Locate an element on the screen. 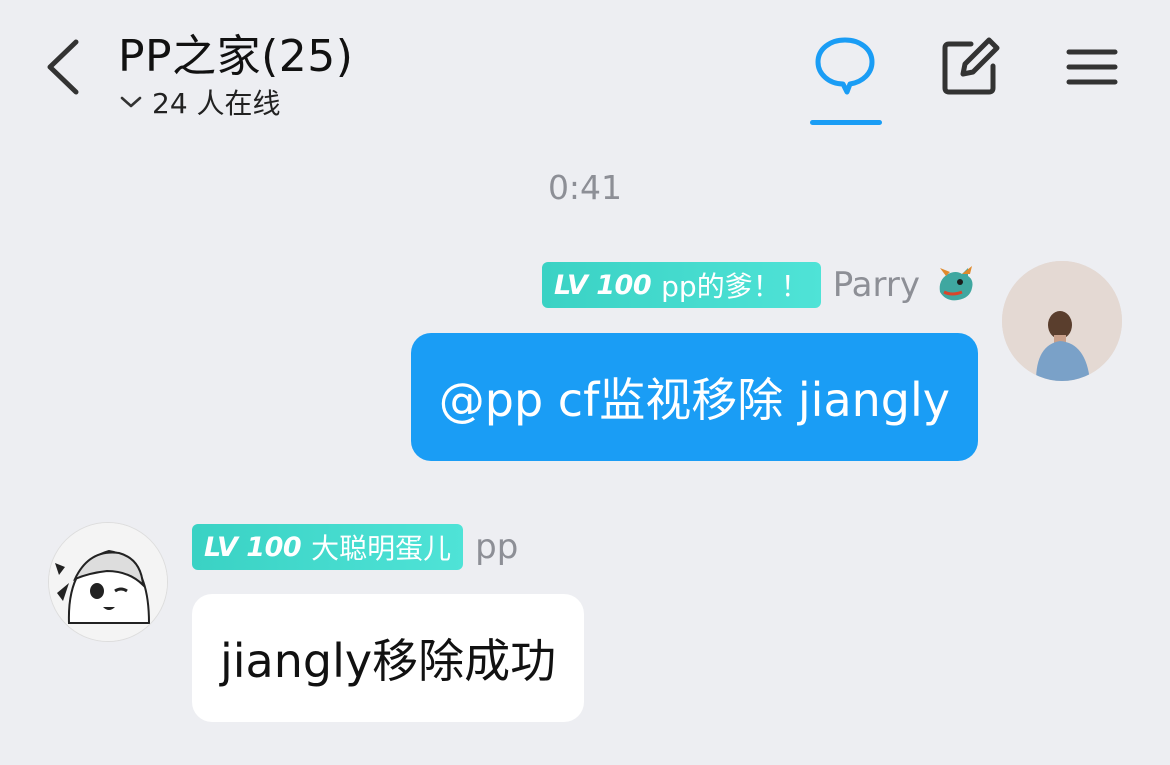  online-count-label: 24 人在线 is located at coordinates (216, 103).